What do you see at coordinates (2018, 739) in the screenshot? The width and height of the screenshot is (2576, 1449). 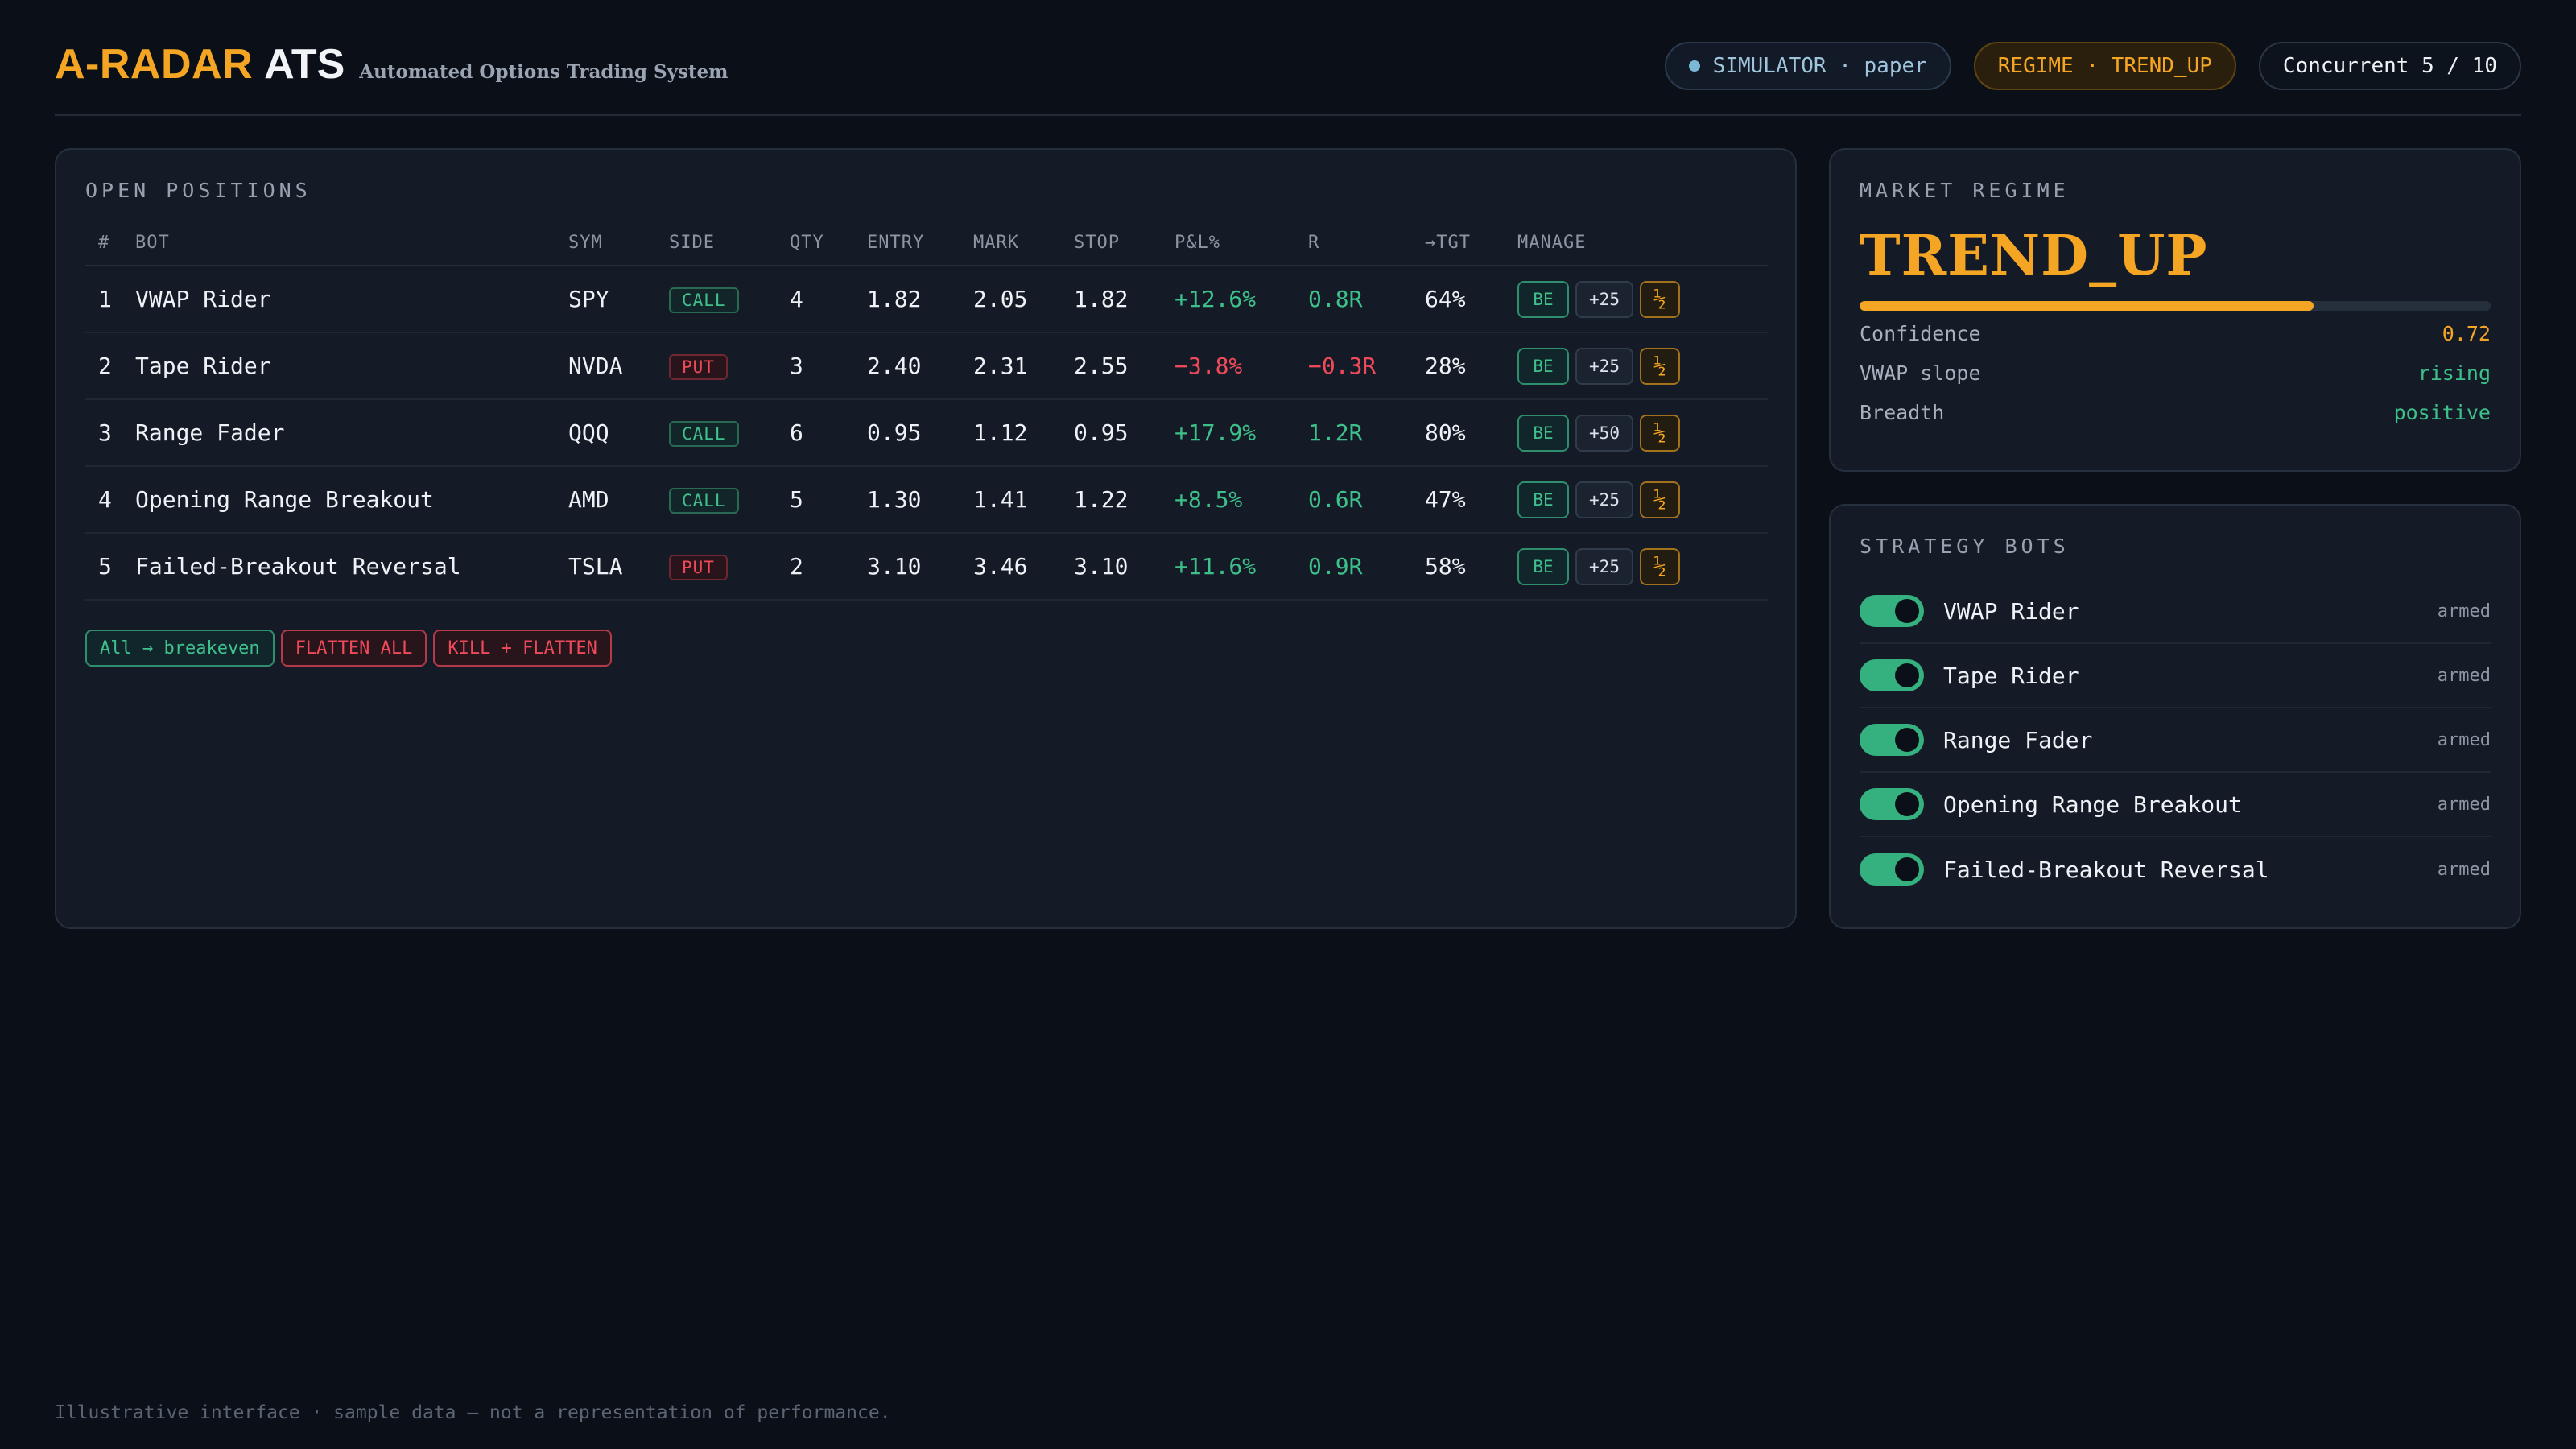 I see `bot-name: Range Fader` at bounding box center [2018, 739].